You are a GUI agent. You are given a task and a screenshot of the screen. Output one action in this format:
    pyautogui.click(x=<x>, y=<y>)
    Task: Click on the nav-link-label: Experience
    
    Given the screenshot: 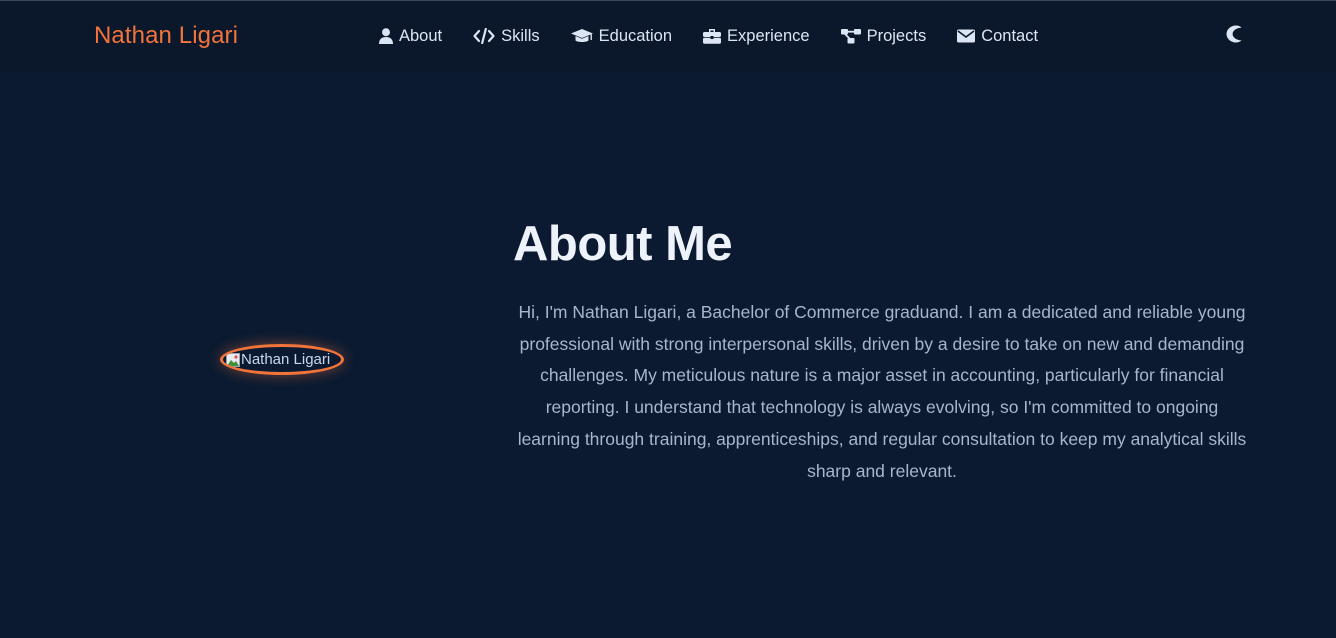 What is the action you would take?
    pyautogui.click(x=768, y=35)
    